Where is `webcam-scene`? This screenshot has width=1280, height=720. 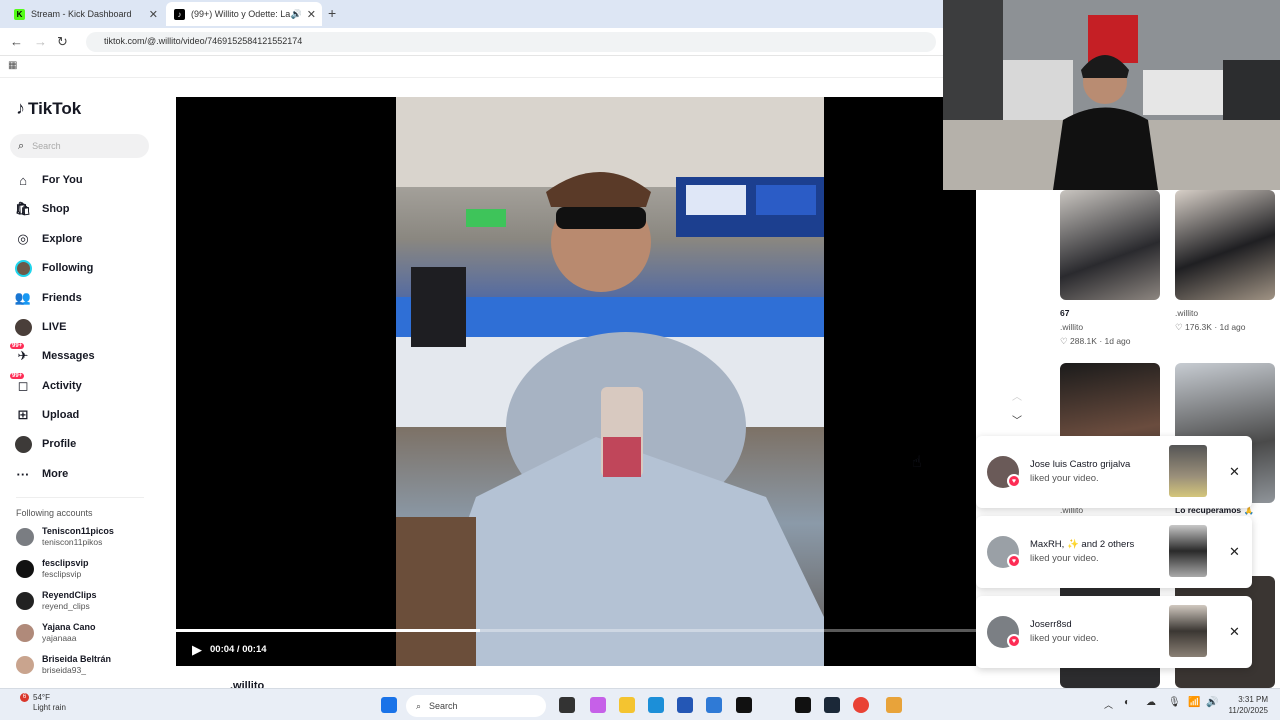 webcam-scene is located at coordinates (1111, 95).